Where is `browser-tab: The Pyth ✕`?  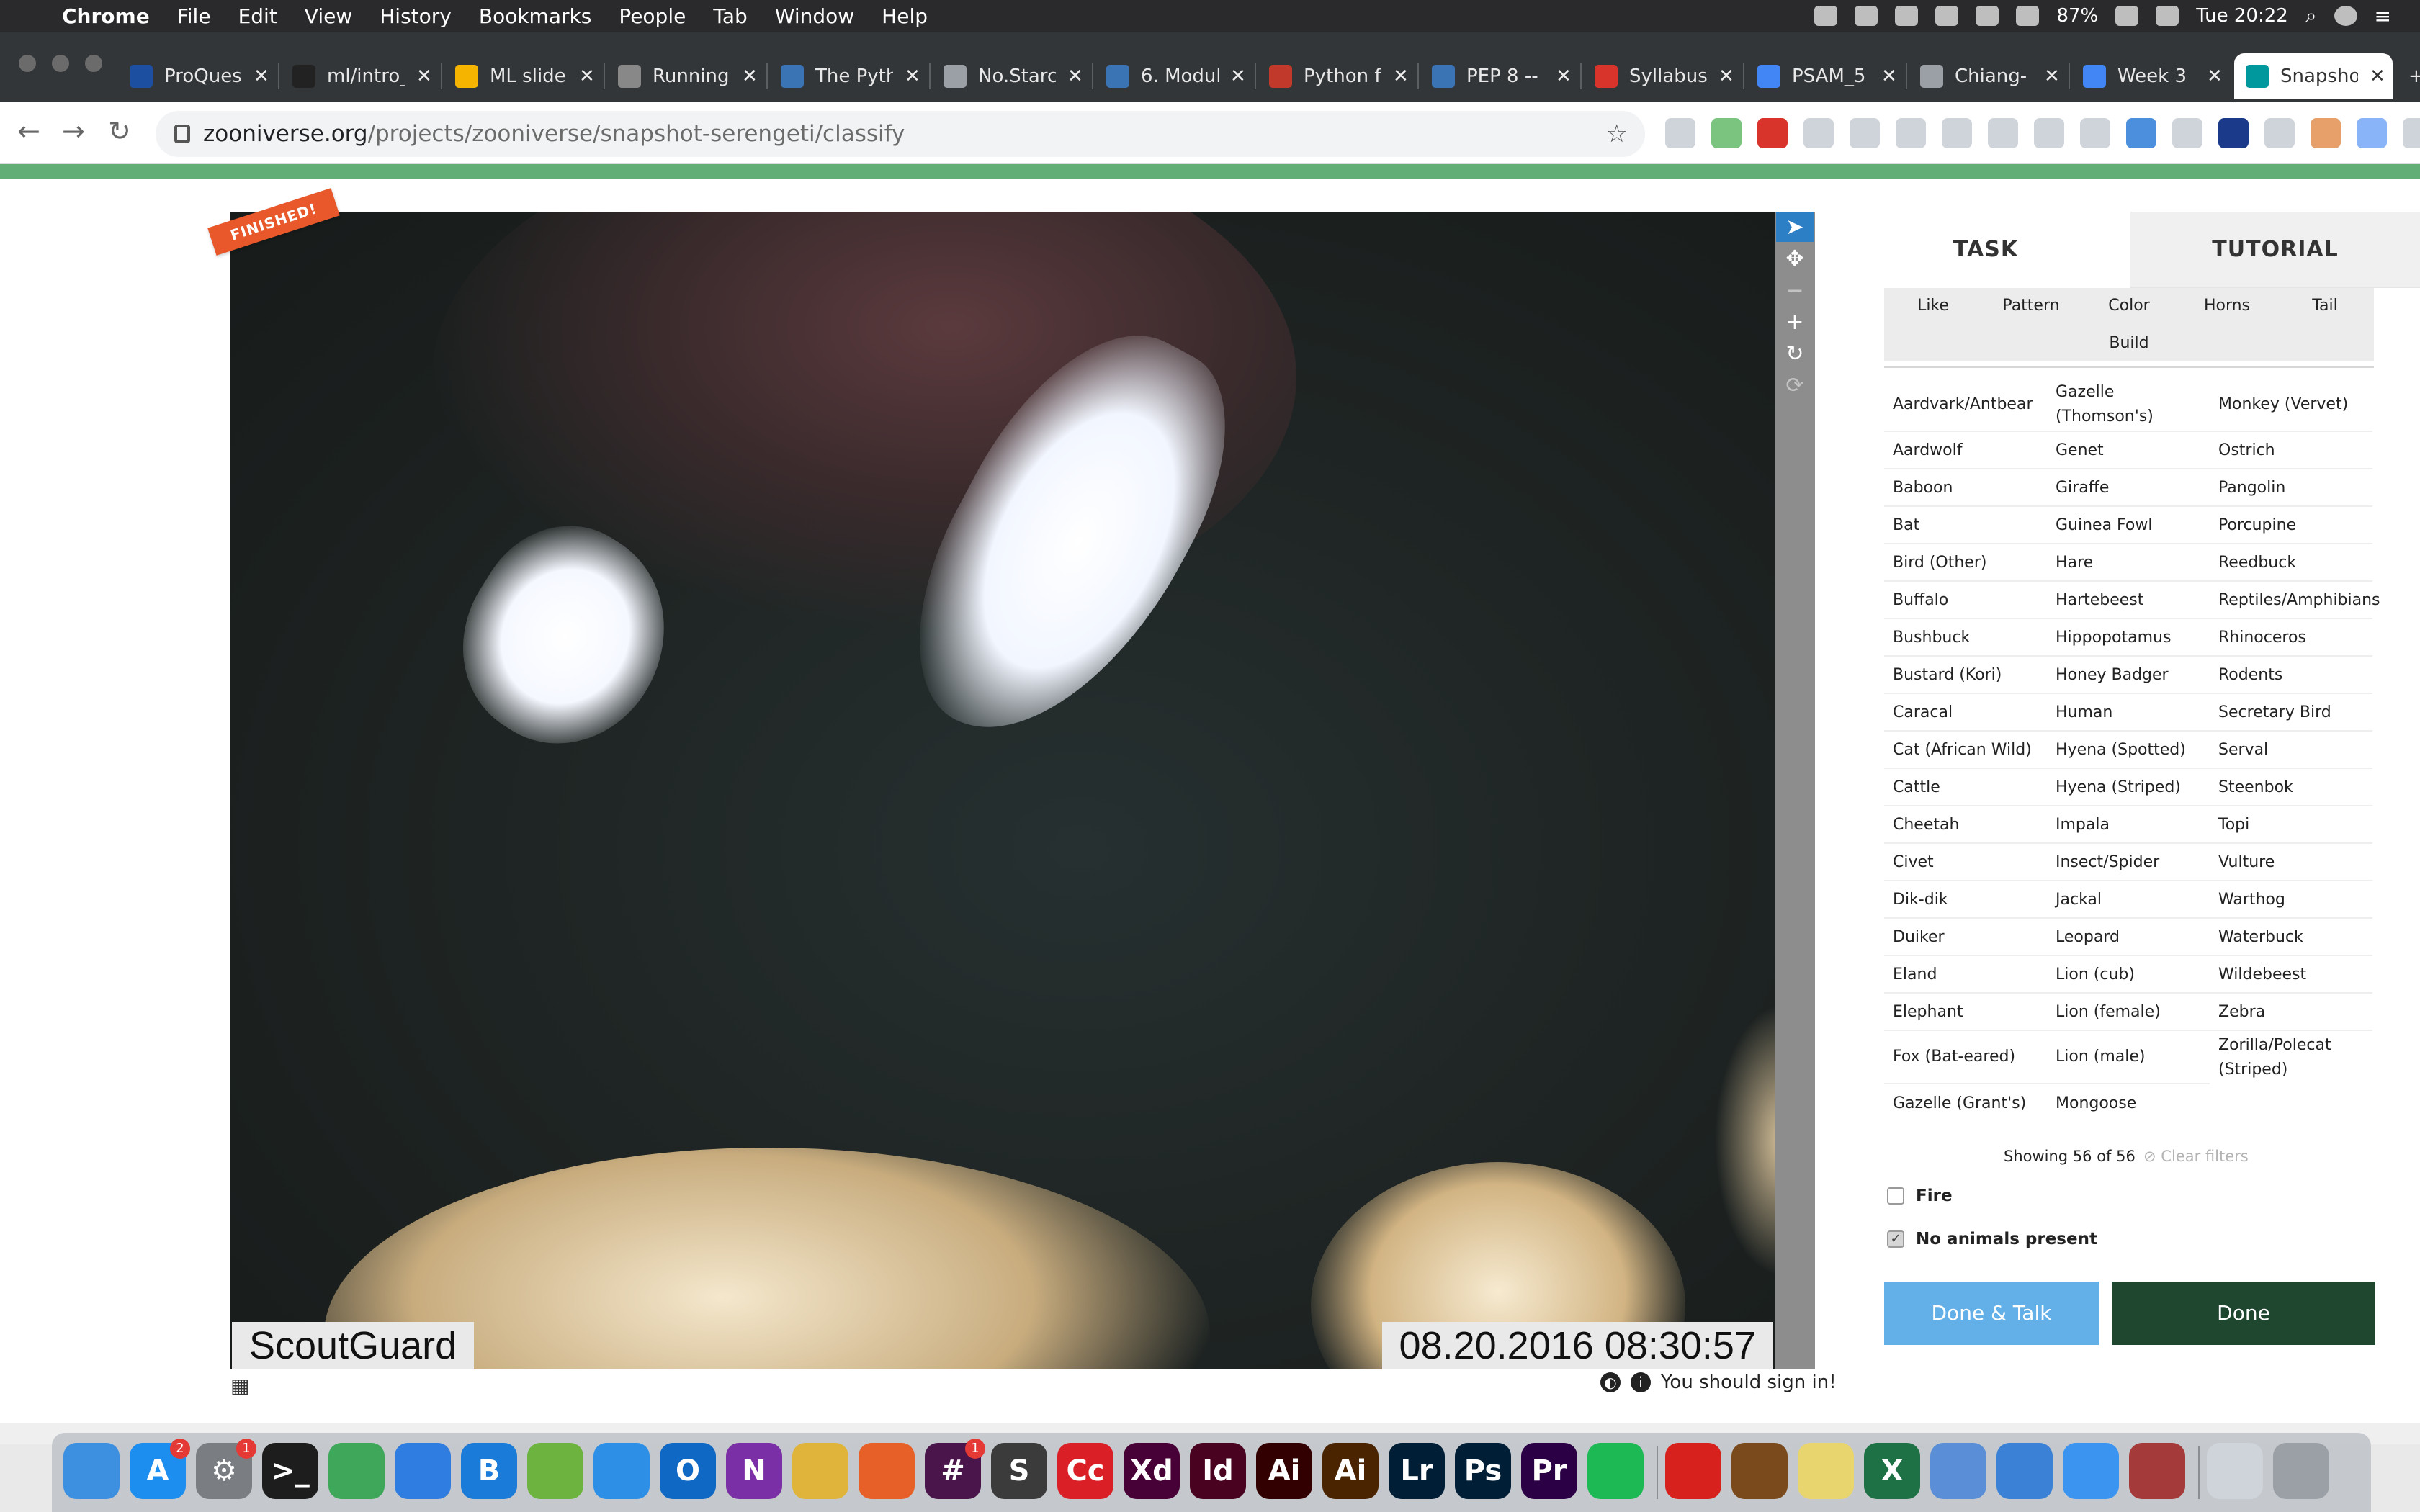 browser-tab: The Pyth ✕ is located at coordinates (848, 76).